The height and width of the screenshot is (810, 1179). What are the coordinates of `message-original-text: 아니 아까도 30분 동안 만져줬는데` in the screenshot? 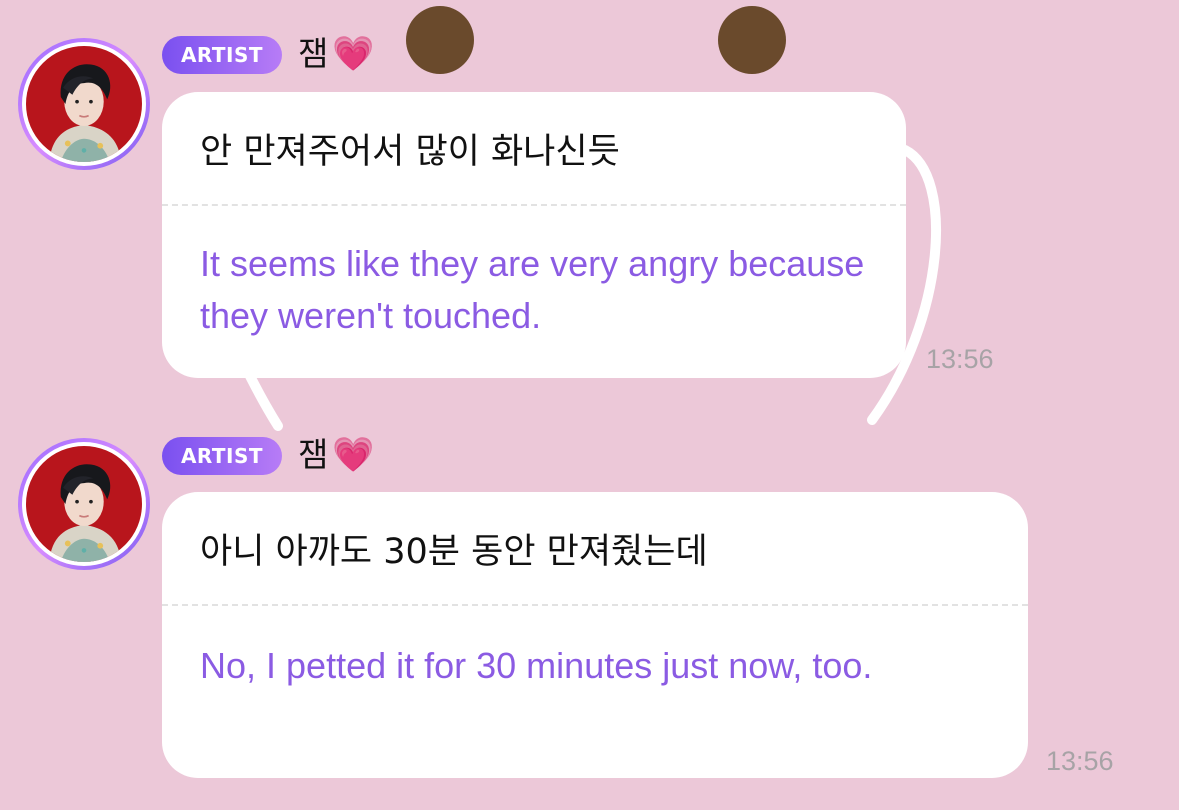 It's located at (454, 552).